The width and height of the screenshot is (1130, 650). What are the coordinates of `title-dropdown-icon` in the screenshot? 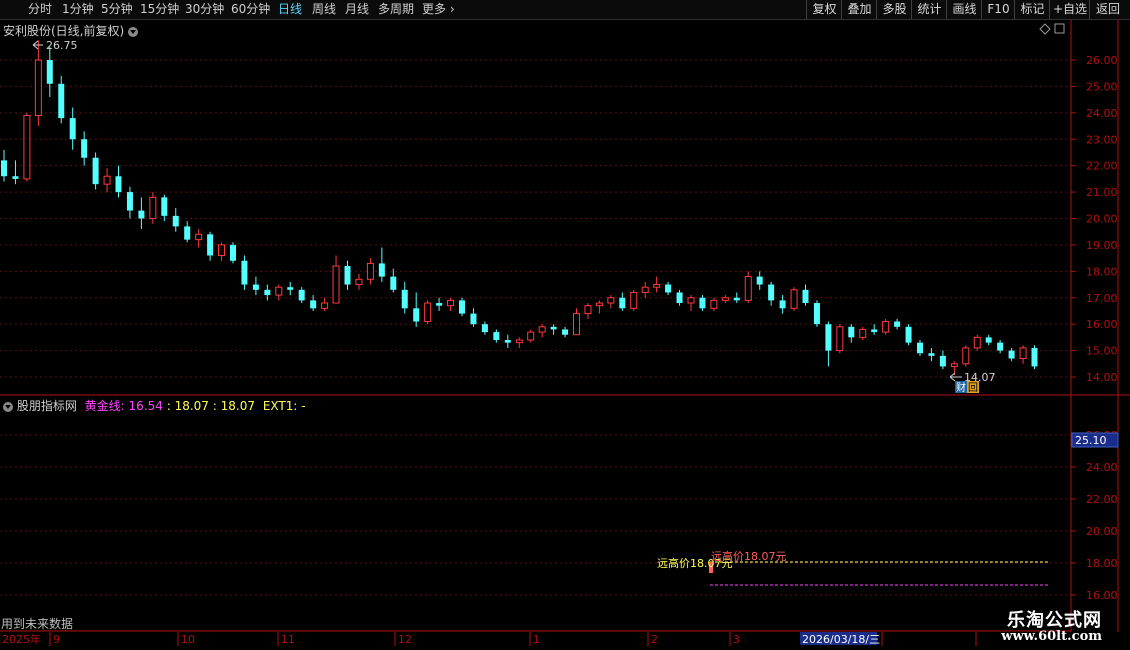 It's located at (133, 31).